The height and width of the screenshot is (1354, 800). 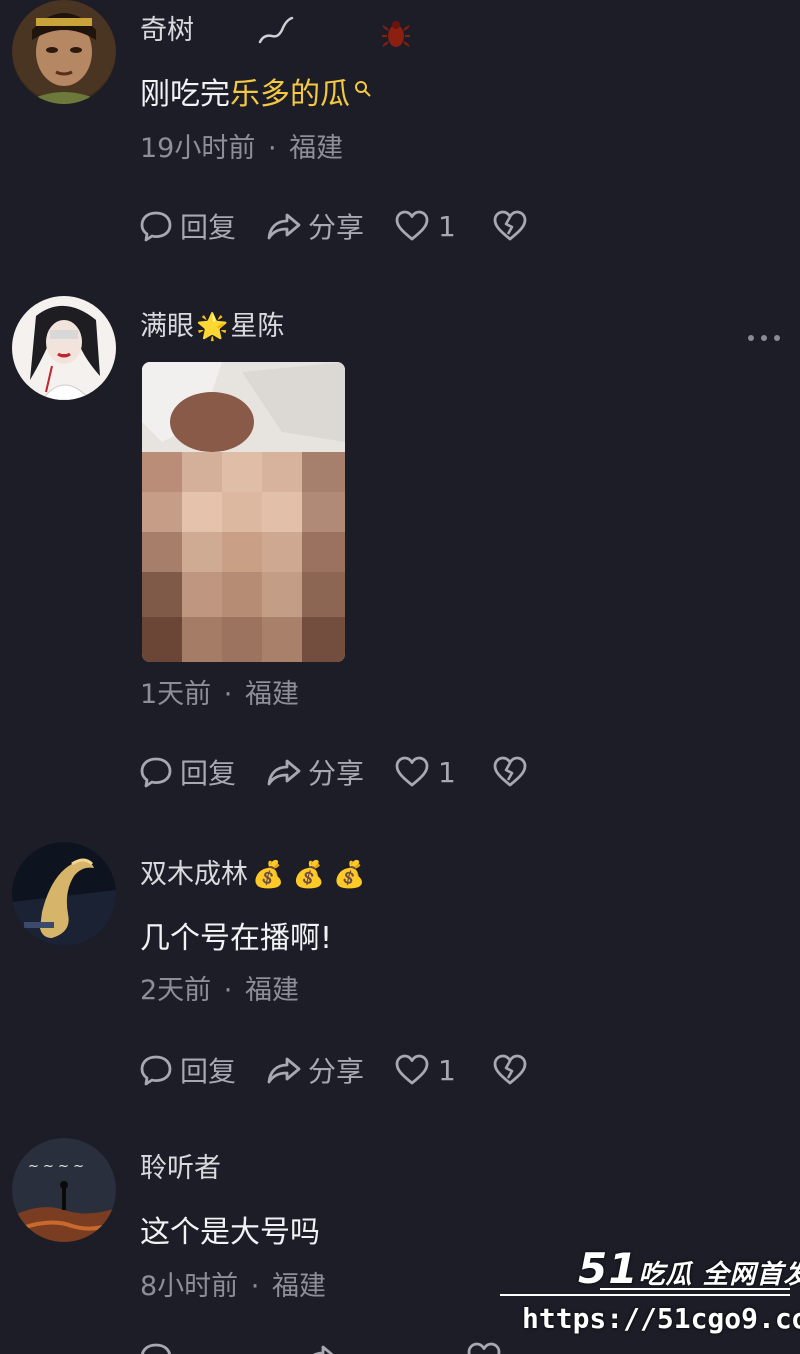 I want to click on bug-badge-icon, so click(x=396, y=34).